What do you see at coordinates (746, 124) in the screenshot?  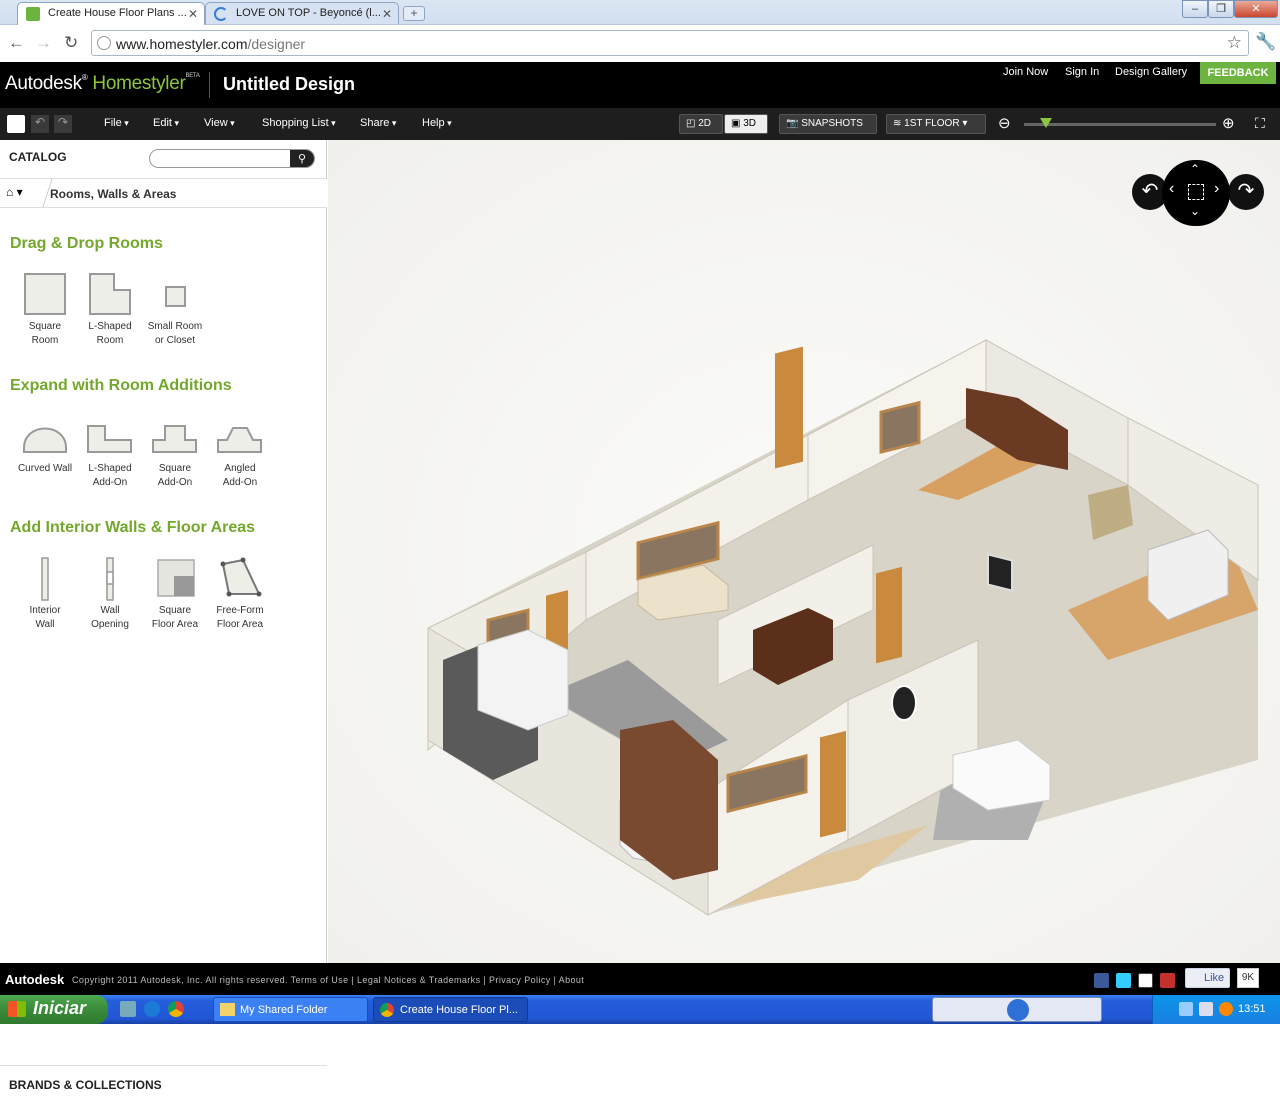 I see `view-3d-button: ▣ 3D` at bounding box center [746, 124].